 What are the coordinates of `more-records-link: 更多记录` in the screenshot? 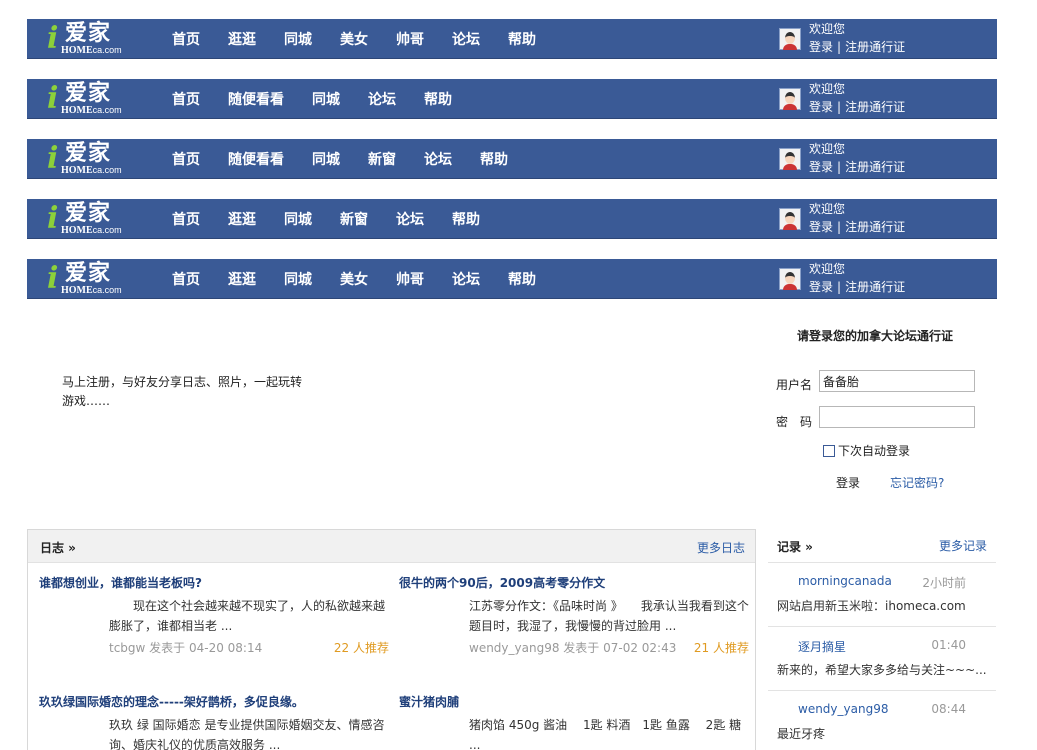 It's located at (963, 545).